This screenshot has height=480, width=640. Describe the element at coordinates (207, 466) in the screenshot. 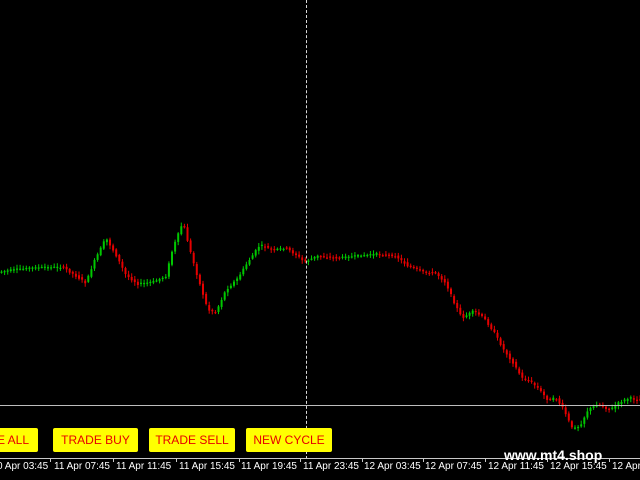

I see `time-axis-label: 11 Apr 15:45` at that location.